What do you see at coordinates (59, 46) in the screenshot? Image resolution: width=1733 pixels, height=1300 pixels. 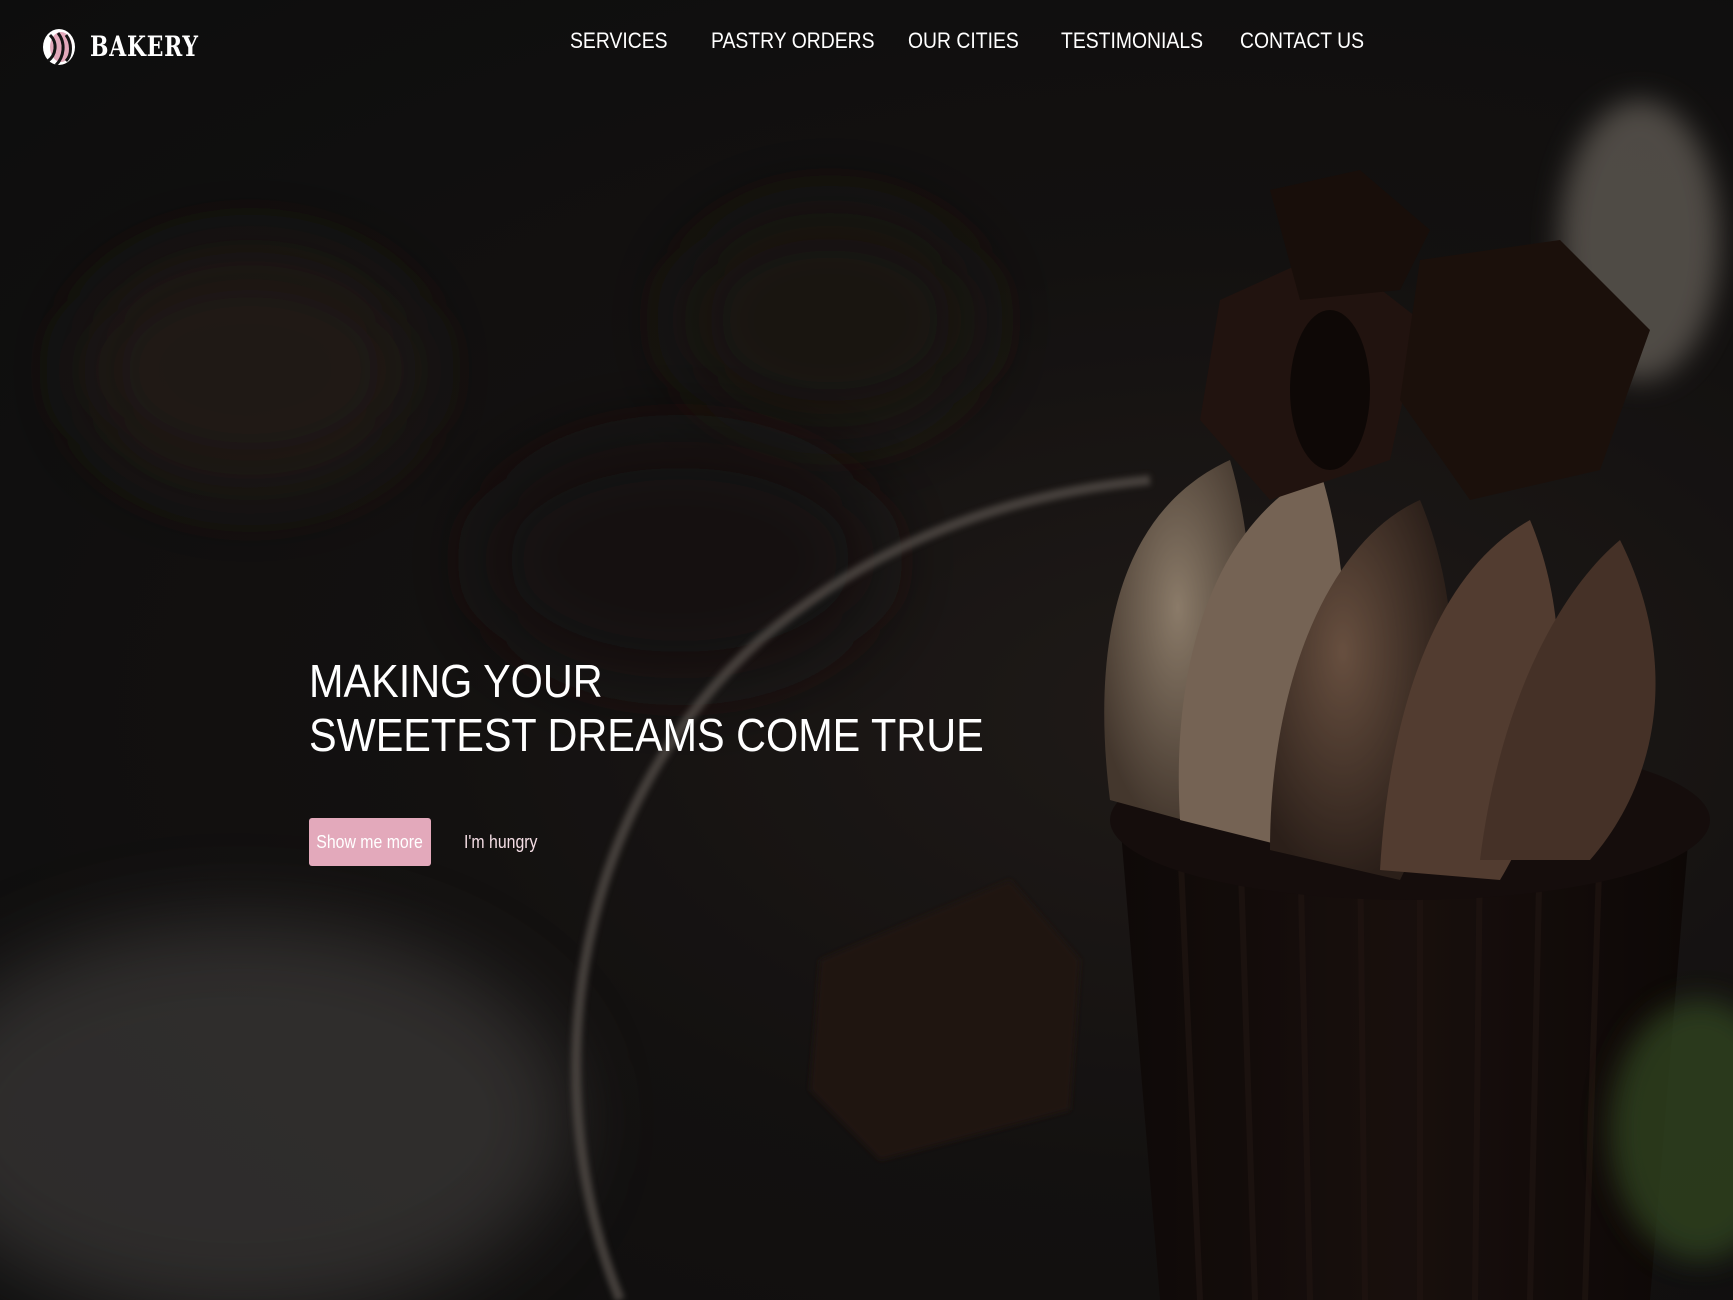 I see `bread-icon` at bounding box center [59, 46].